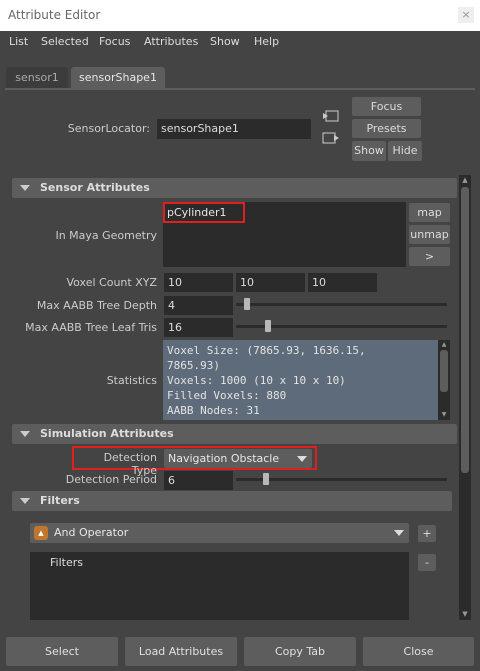 This screenshot has height=671, width=480. Describe the element at coordinates (300, 651) in the screenshot. I see `copy-tab-button: Copy Tab` at that location.